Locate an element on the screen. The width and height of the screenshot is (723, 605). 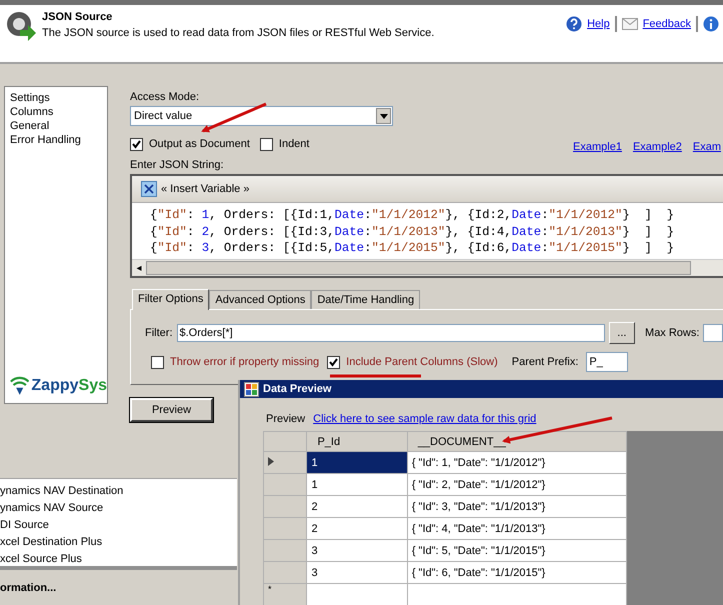
access-mode-dropdown: Direct value is located at coordinates (261, 116).